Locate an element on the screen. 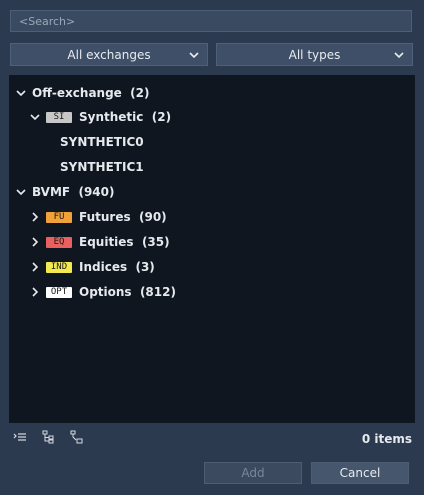 This screenshot has width=424, height=495. exchange-filter-dropdown: All exchanges is located at coordinates (109, 54).